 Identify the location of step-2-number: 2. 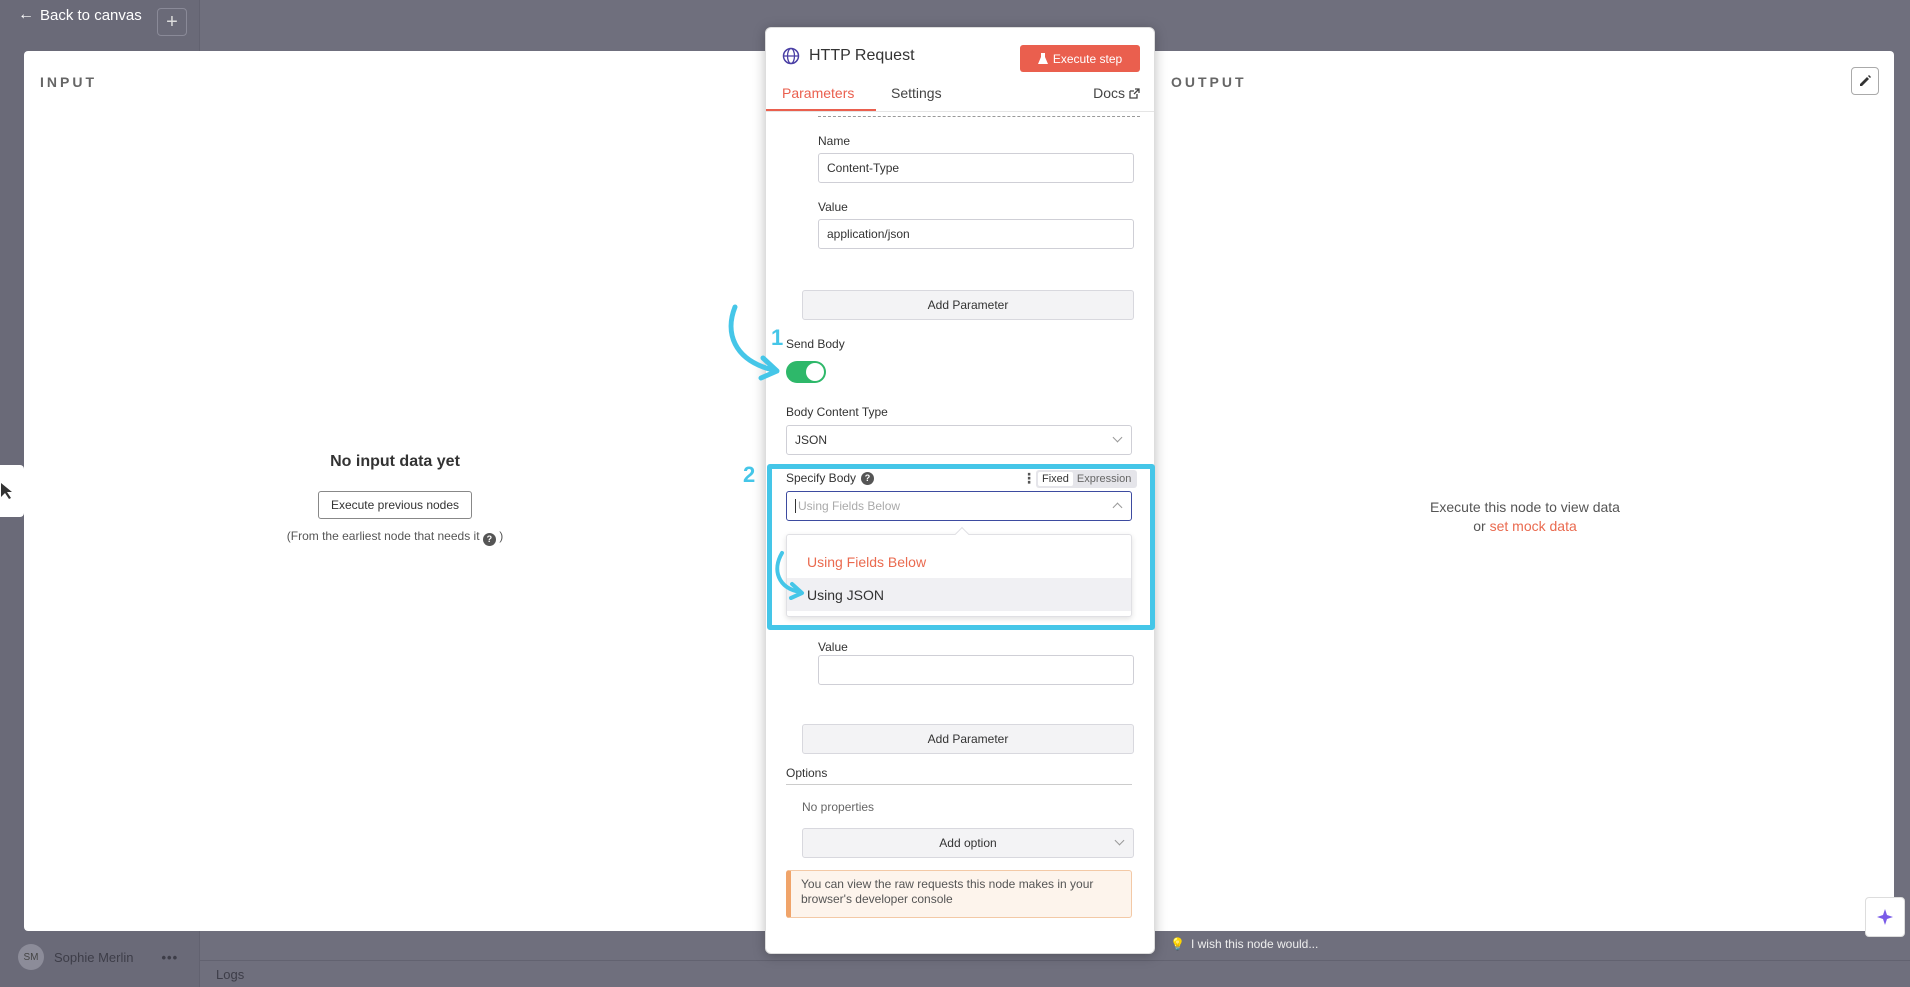
(749, 474).